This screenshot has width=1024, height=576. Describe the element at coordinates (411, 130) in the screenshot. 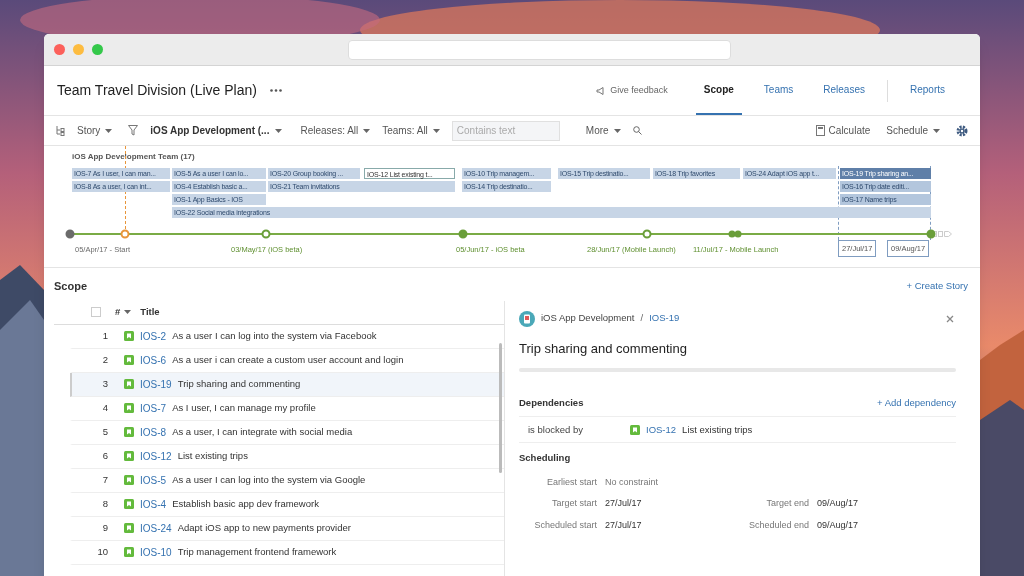

I see `teams-dropdown: Teams: All` at that location.